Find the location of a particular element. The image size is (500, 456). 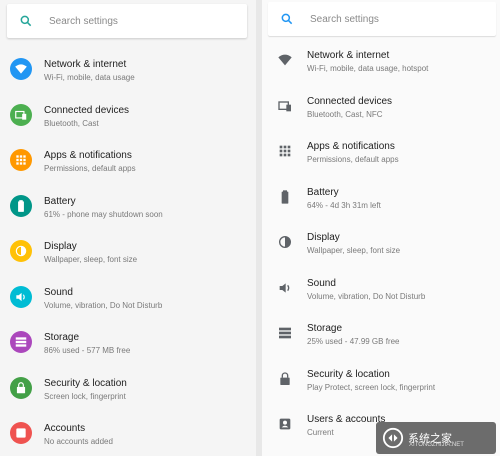

settings-item-battery: Battery 61% - phone may shutdown soon is located at coordinates (128, 210).